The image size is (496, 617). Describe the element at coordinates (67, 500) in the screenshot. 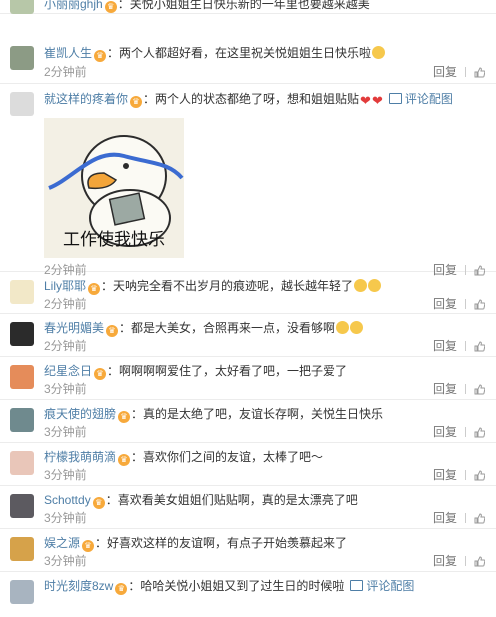

I see `username: Schottdy` at that location.